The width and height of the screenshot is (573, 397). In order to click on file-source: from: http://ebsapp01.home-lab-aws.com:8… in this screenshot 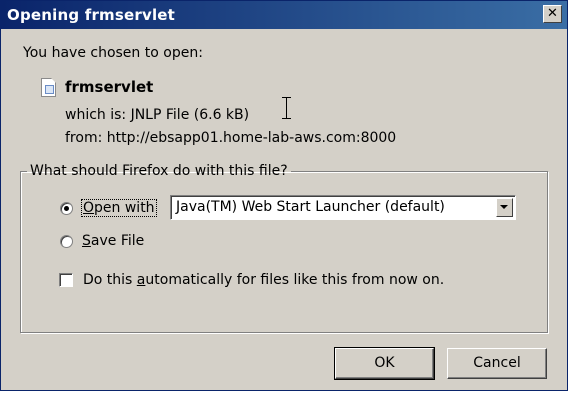, I will do `click(231, 138)`.